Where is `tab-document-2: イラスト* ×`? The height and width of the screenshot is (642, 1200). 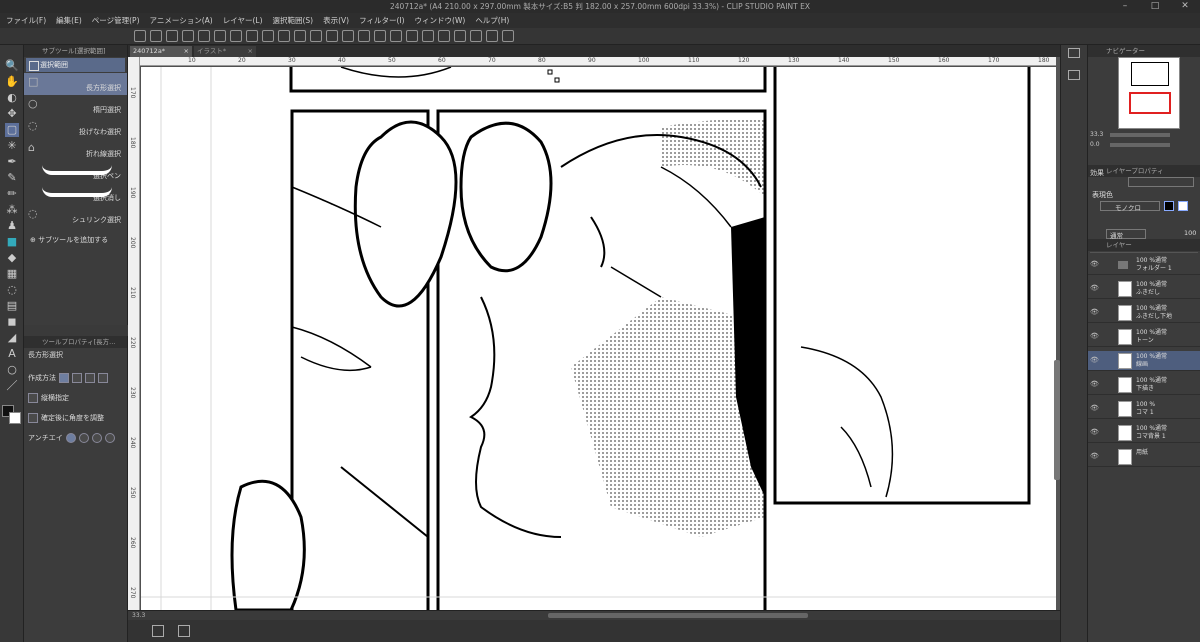 tab-document-2: イラスト* × is located at coordinates (225, 51).